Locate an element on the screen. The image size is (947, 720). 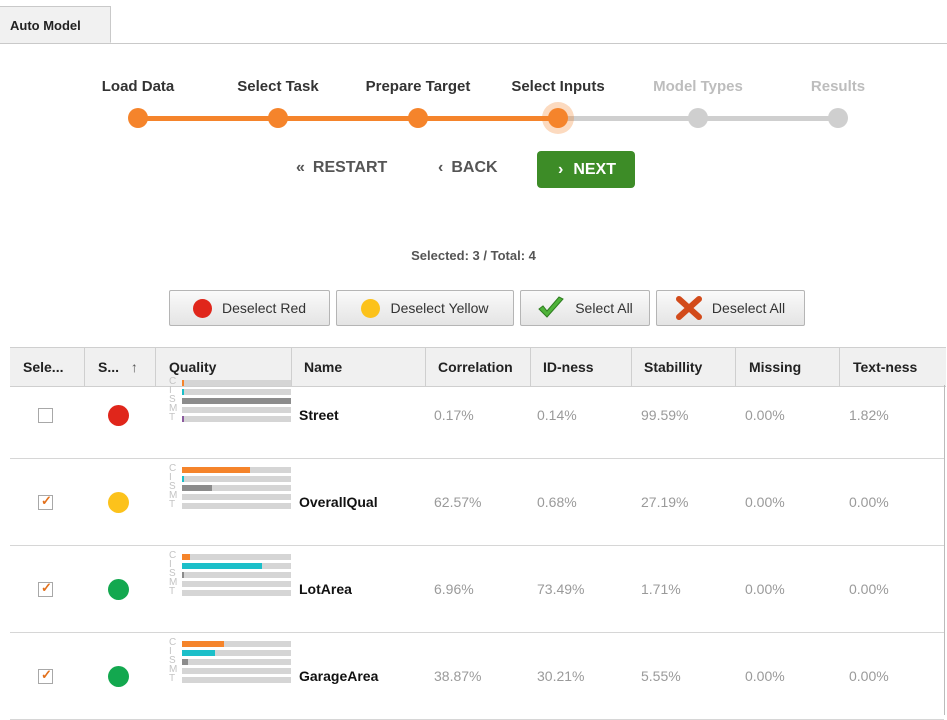
deselect-red-label: Deselect Red is located at coordinates (264, 308).